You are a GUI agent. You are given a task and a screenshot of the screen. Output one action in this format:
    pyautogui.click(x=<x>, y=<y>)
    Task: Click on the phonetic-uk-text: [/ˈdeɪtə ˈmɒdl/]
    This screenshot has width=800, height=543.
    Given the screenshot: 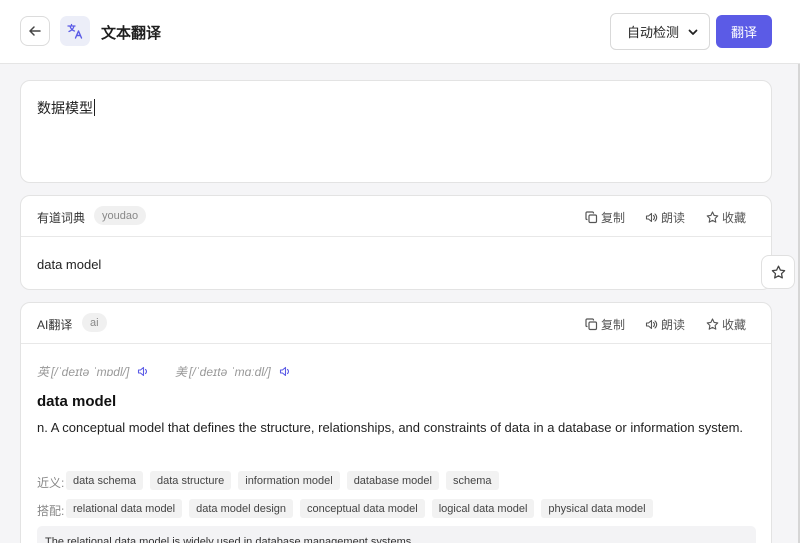 What is the action you would take?
    pyautogui.click(x=90, y=371)
    